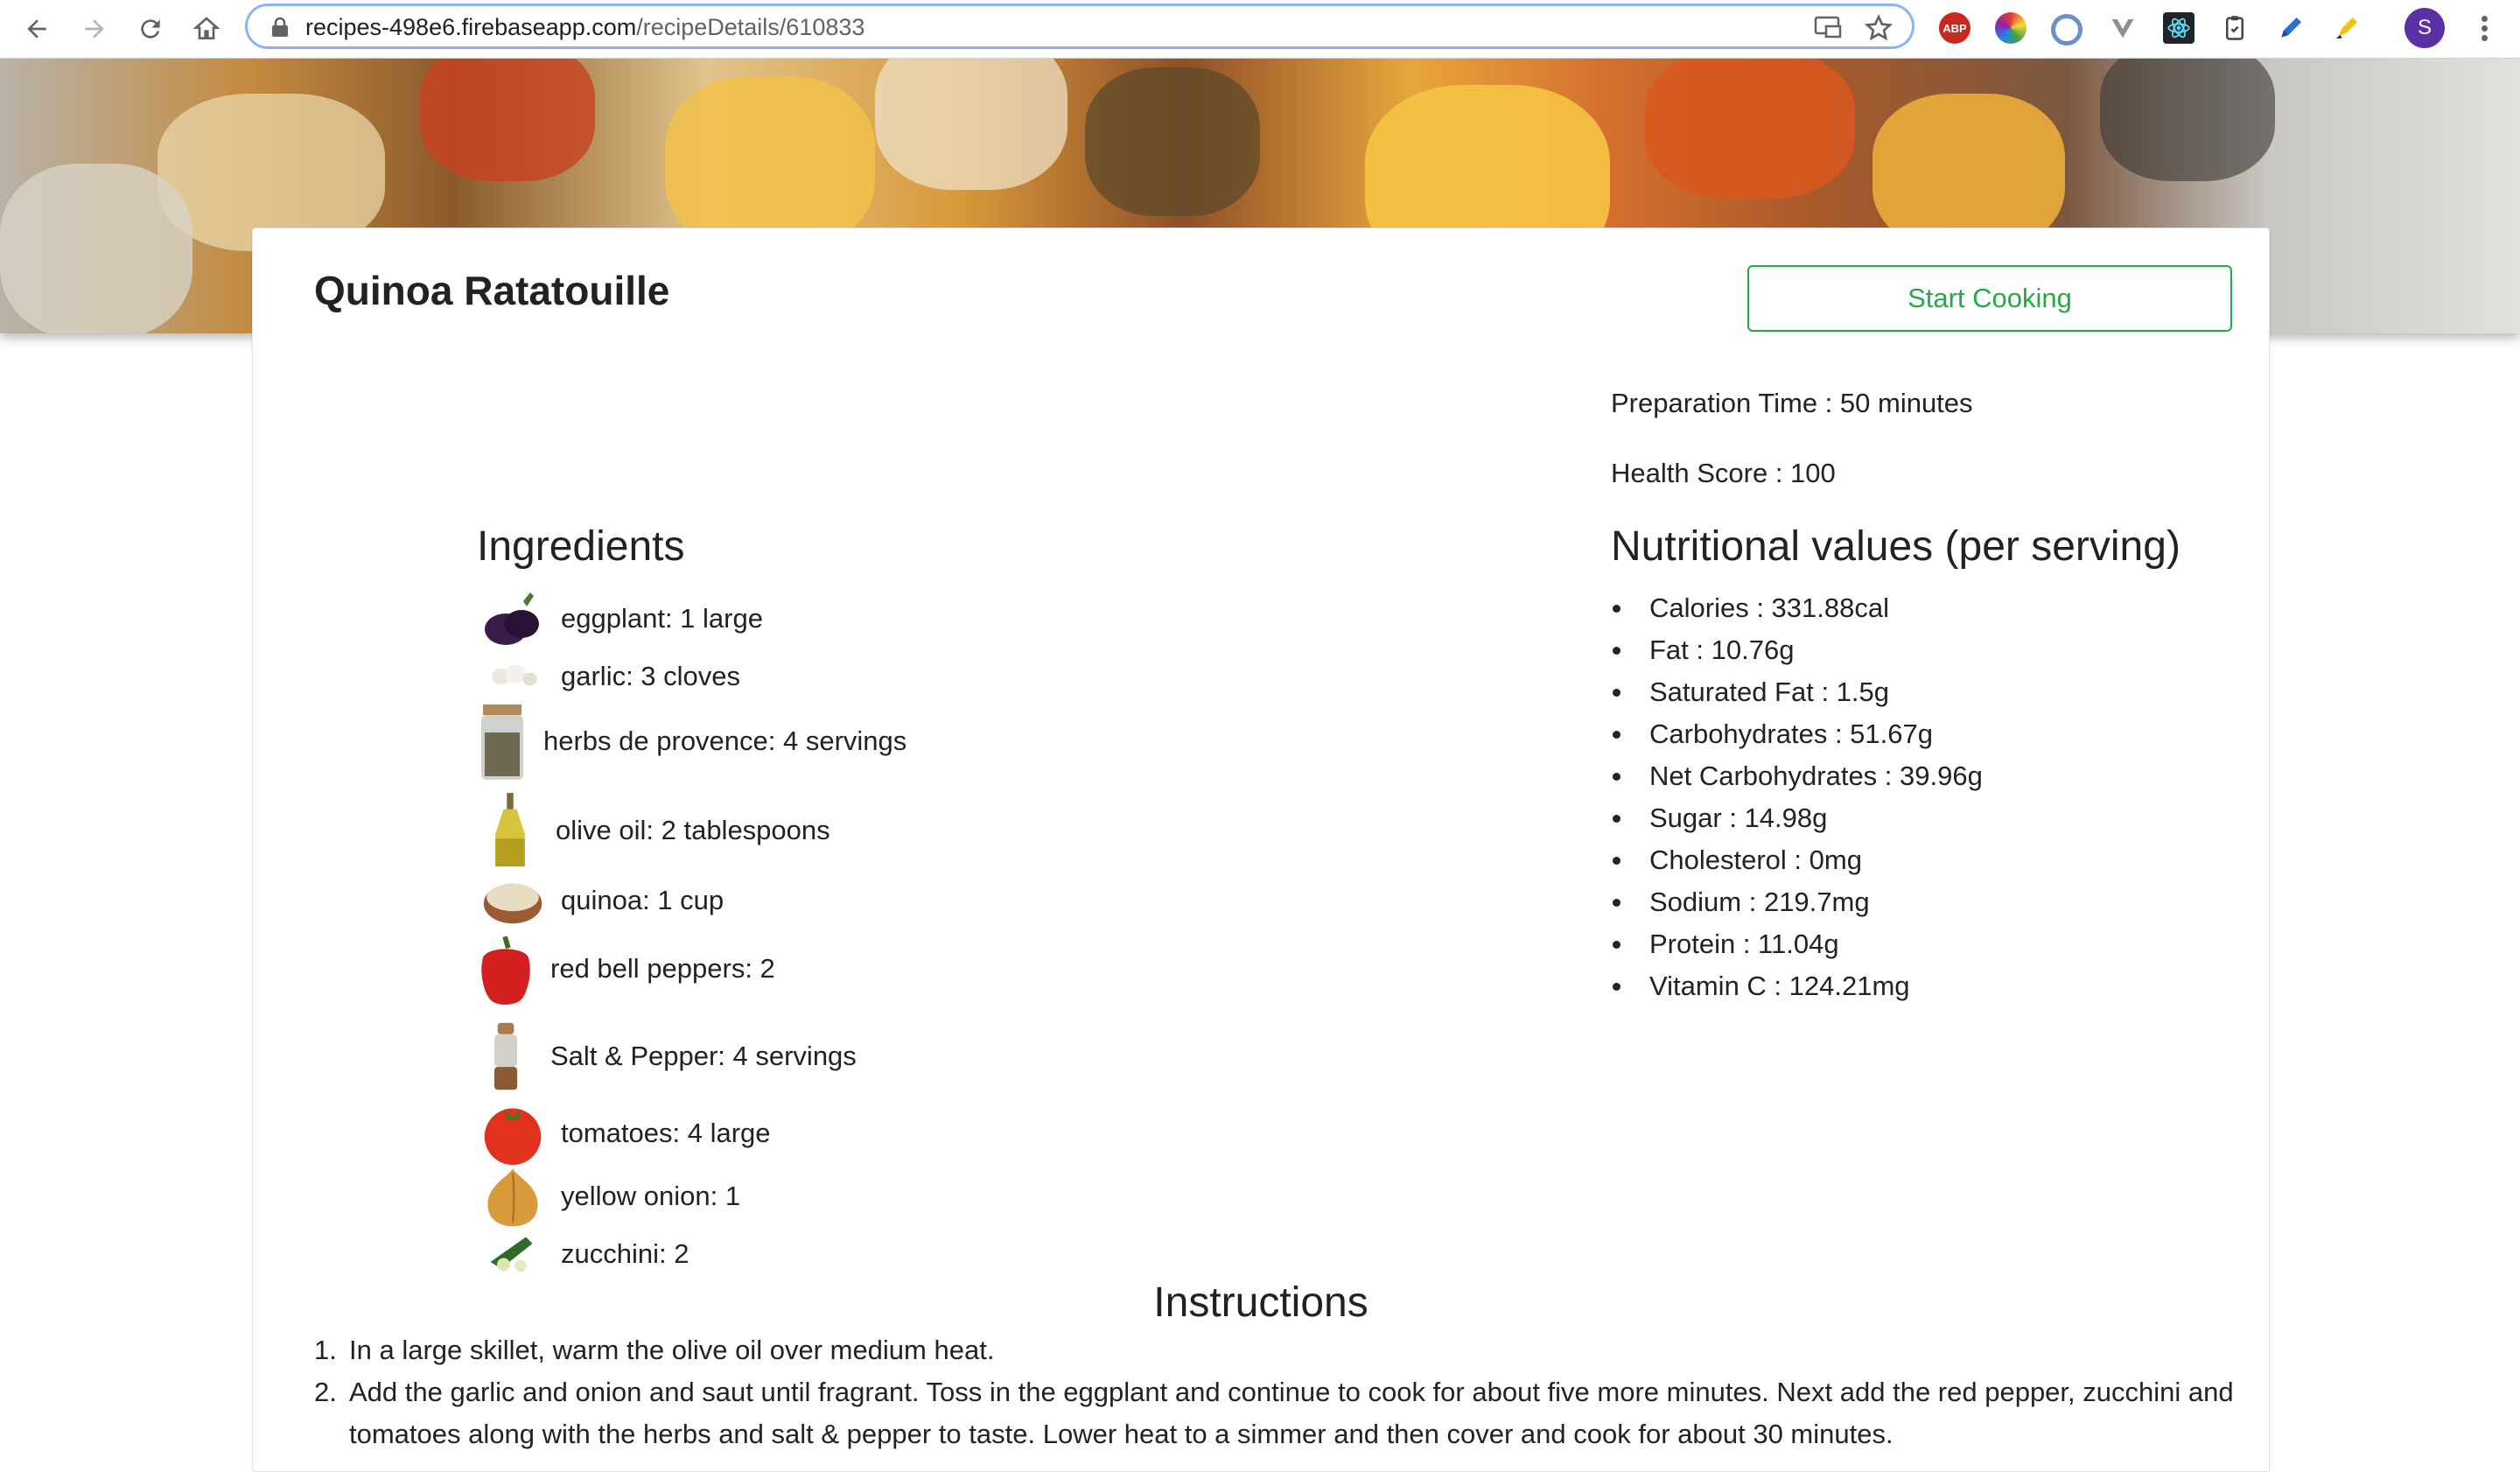 This screenshot has width=2520, height=1472. What do you see at coordinates (2066, 30) in the screenshot?
I see `refresh-circle-icon` at bounding box center [2066, 30].